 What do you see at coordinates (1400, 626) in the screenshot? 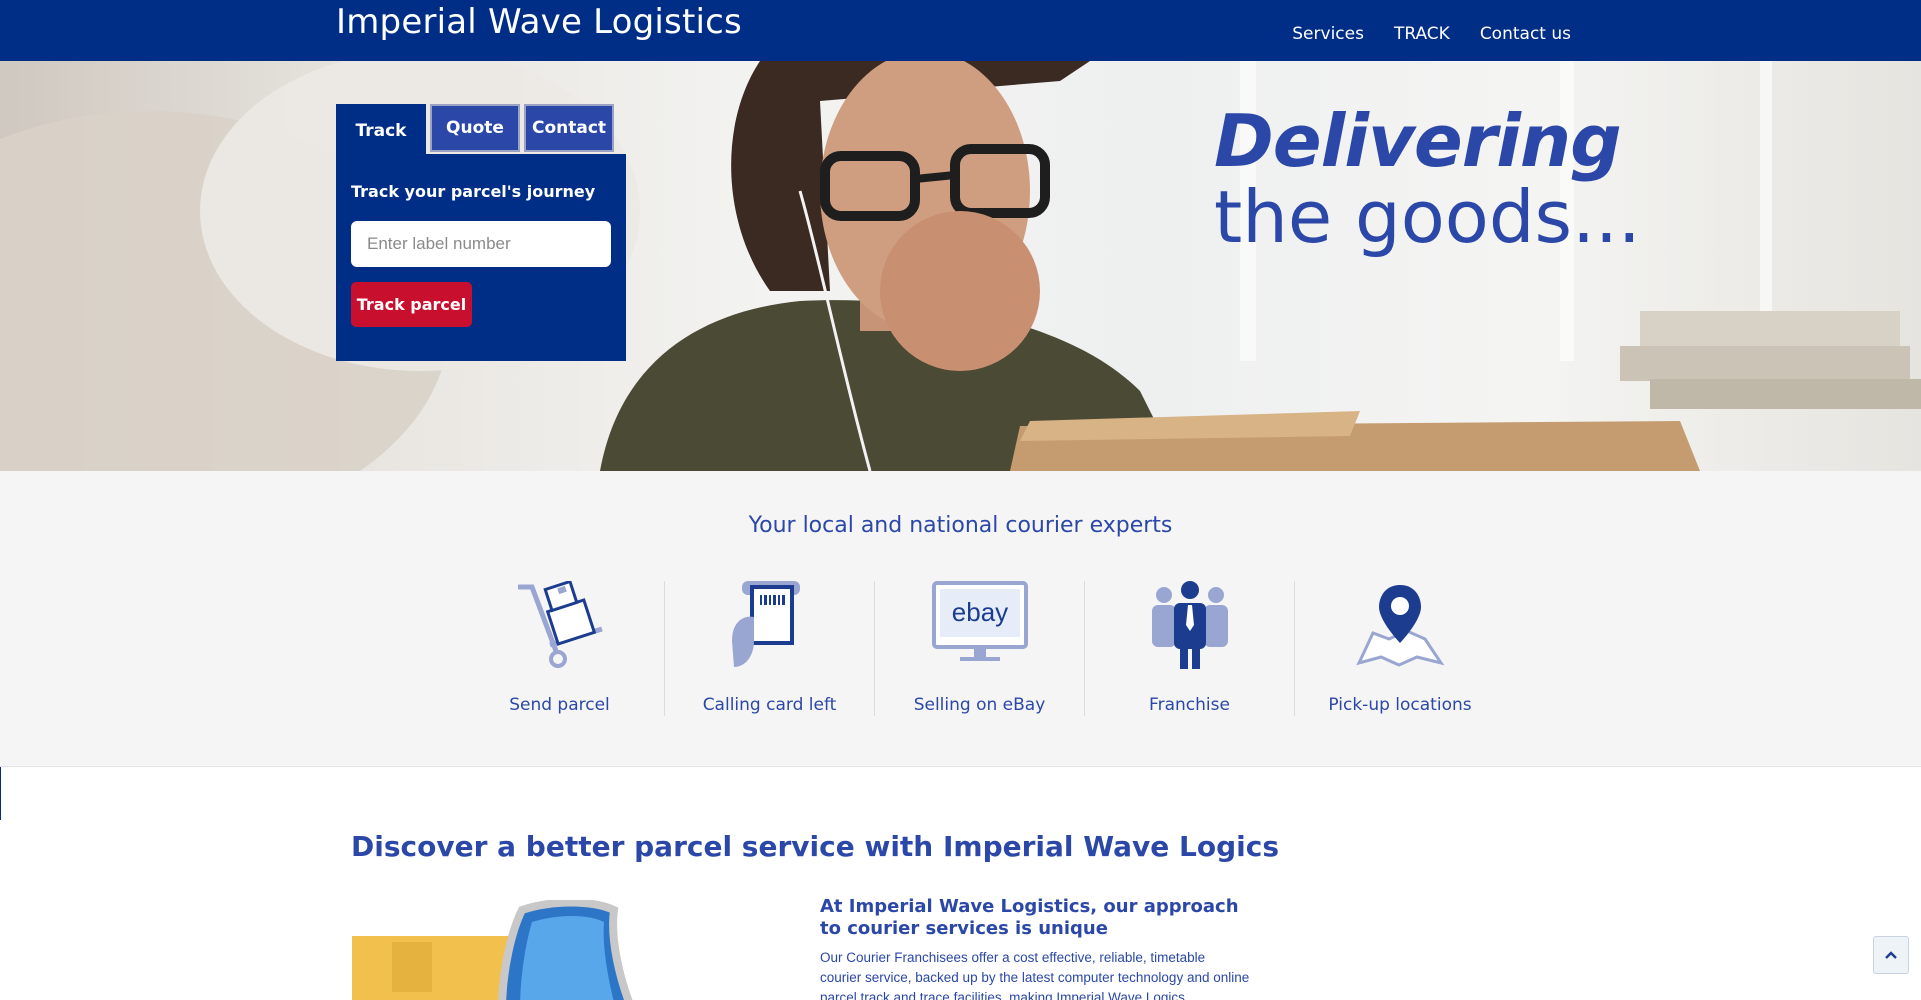
I see `map-pin-icon` at bounding box center [1400, 626].